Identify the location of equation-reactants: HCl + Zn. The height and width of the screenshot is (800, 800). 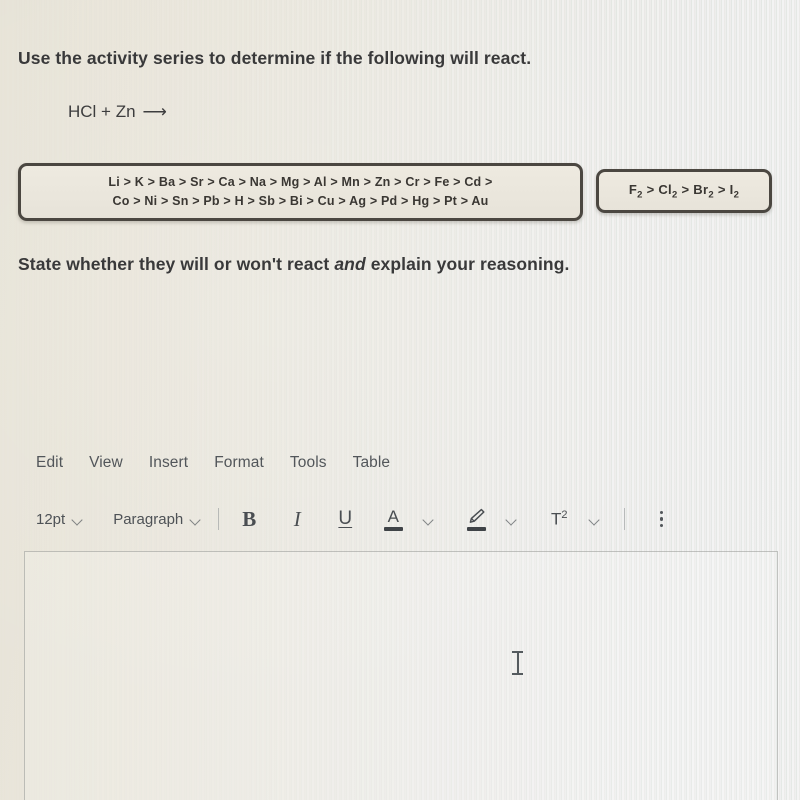
(102, 111).